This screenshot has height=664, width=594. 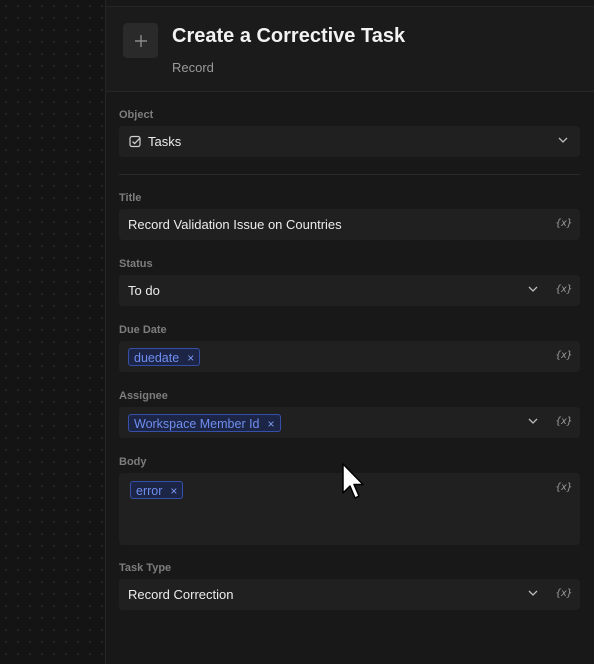 I want to click on task-type-label: Task Type, so click(x=145, y=568).